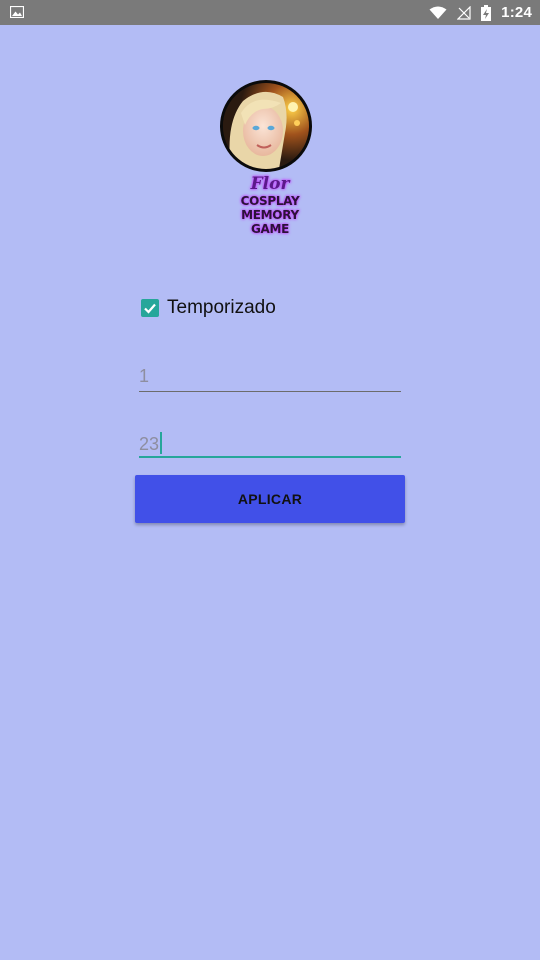 The height and width of the screenshot is (960, 540). Describe the element at coordinates (270, 229) in the screenshot. I see `logo-line3: GAME` at that location.